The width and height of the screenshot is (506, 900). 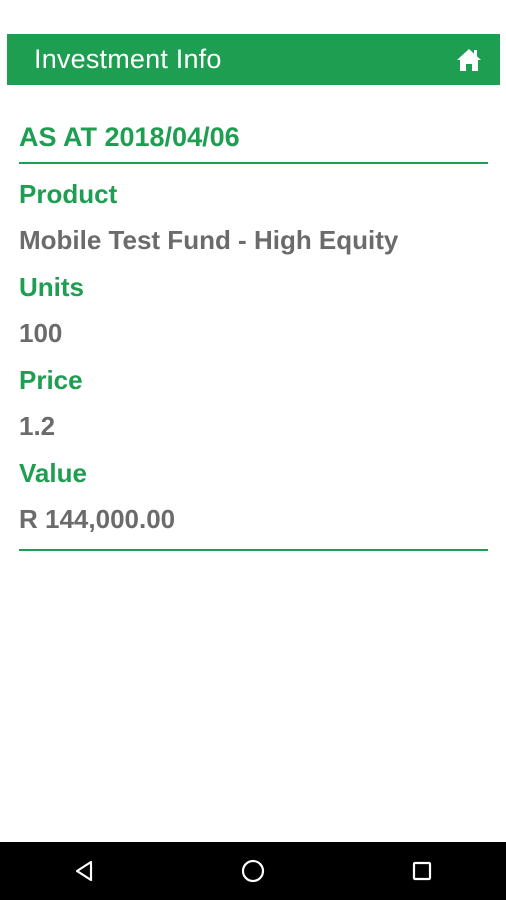 I want to click on home-circle-icon, so click(x=253, y=871).